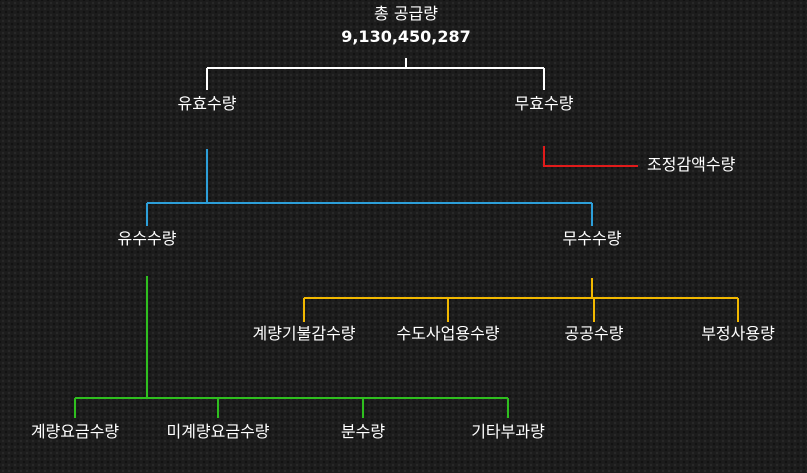  I want to click on adjustment-elbow, so click(590, 156).